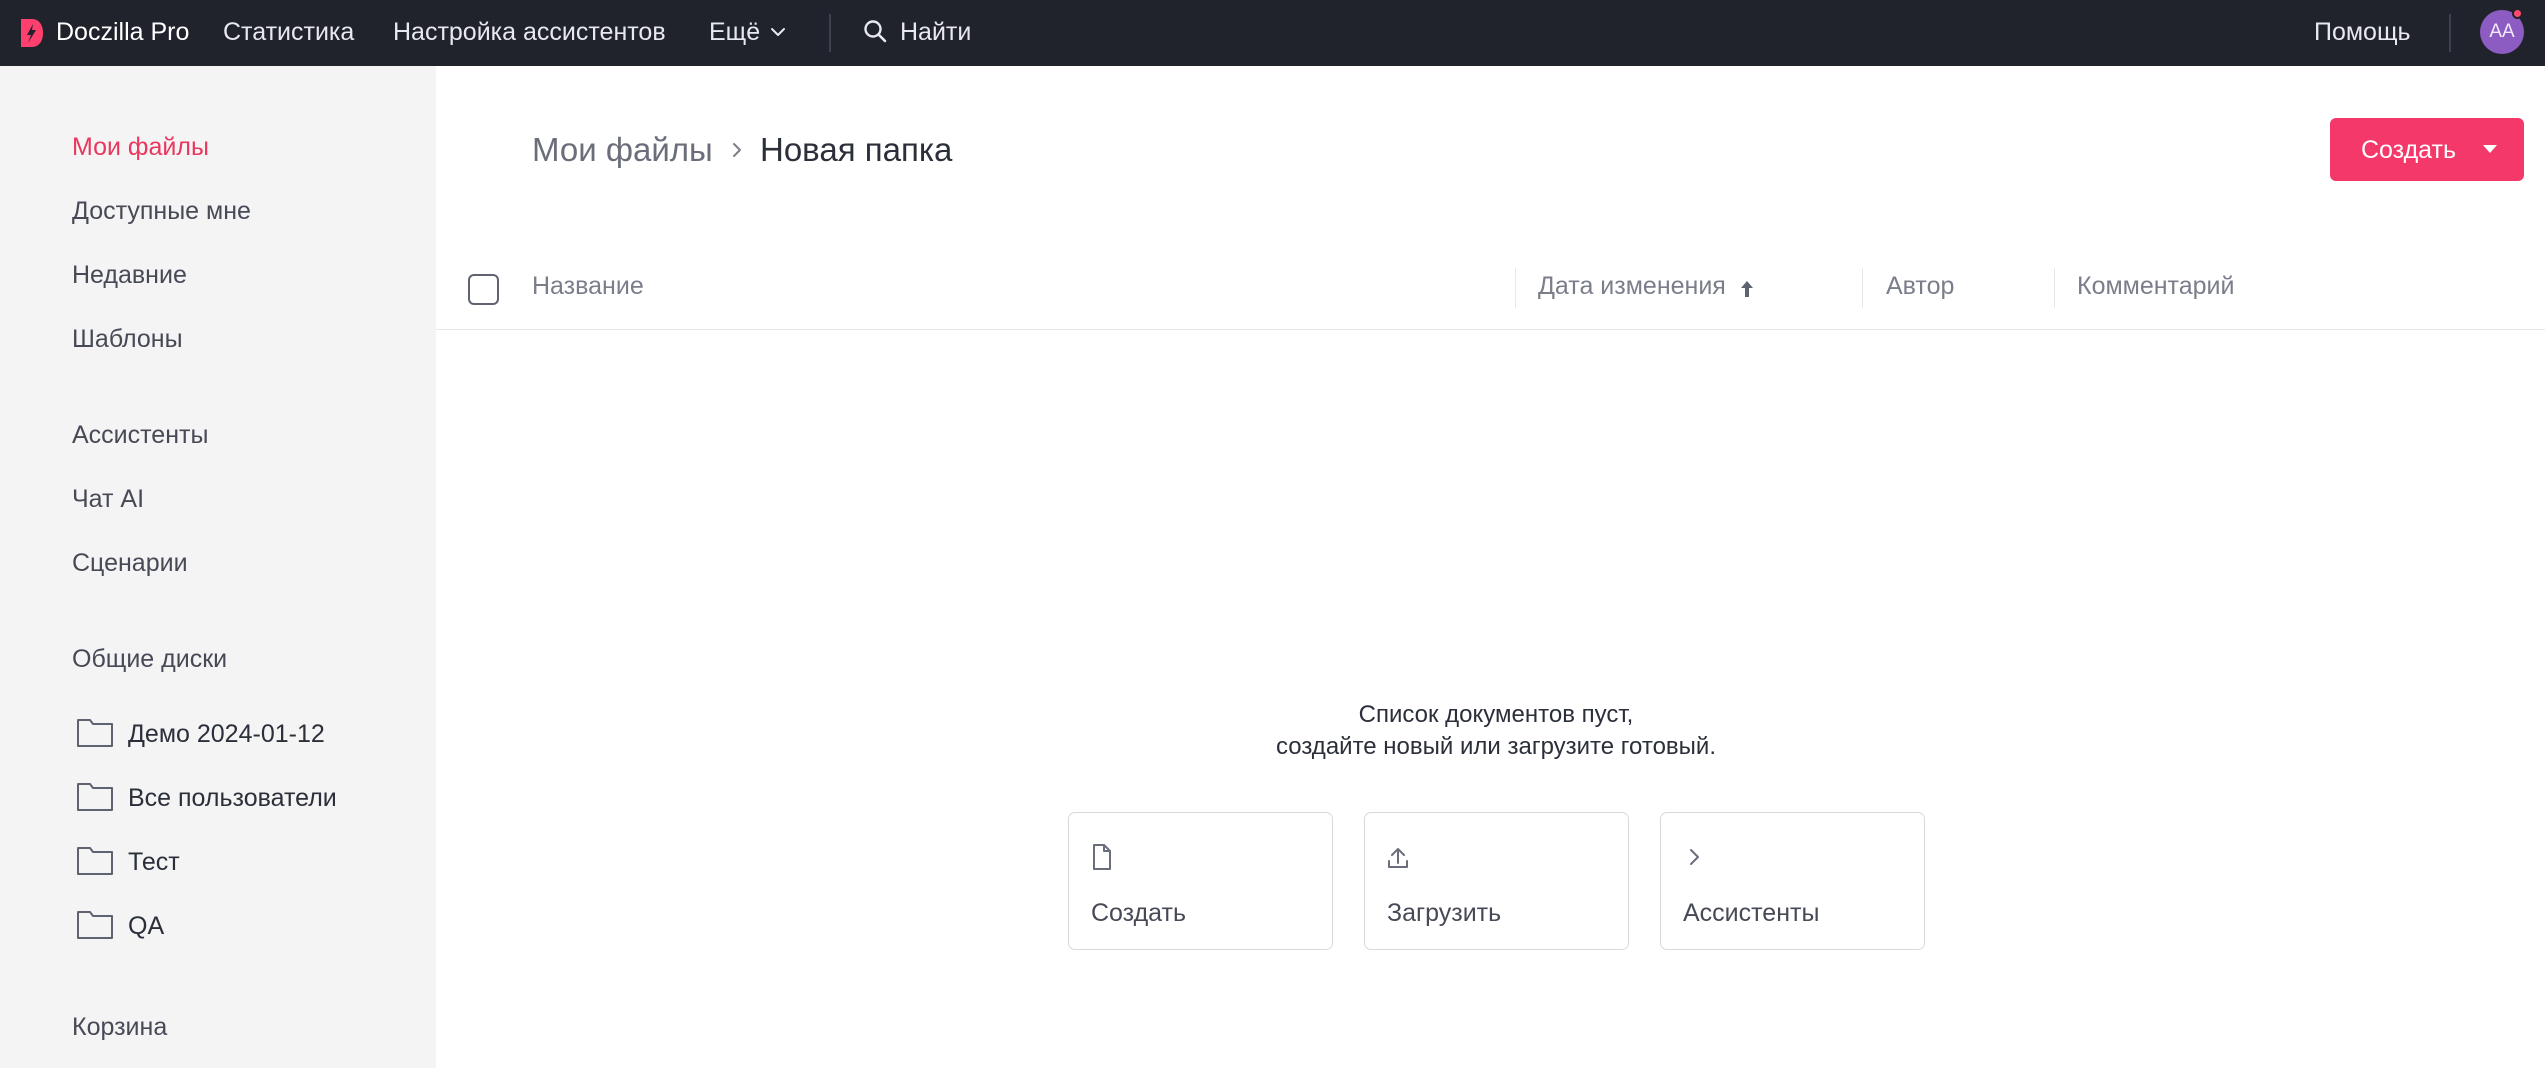 This screenshot has height=1068, width=2545. What do you see at coordinates (622, 150) in the screenshot?
I see `breadcrumb-root: Мои файлы` at bounding box center [622, 150].